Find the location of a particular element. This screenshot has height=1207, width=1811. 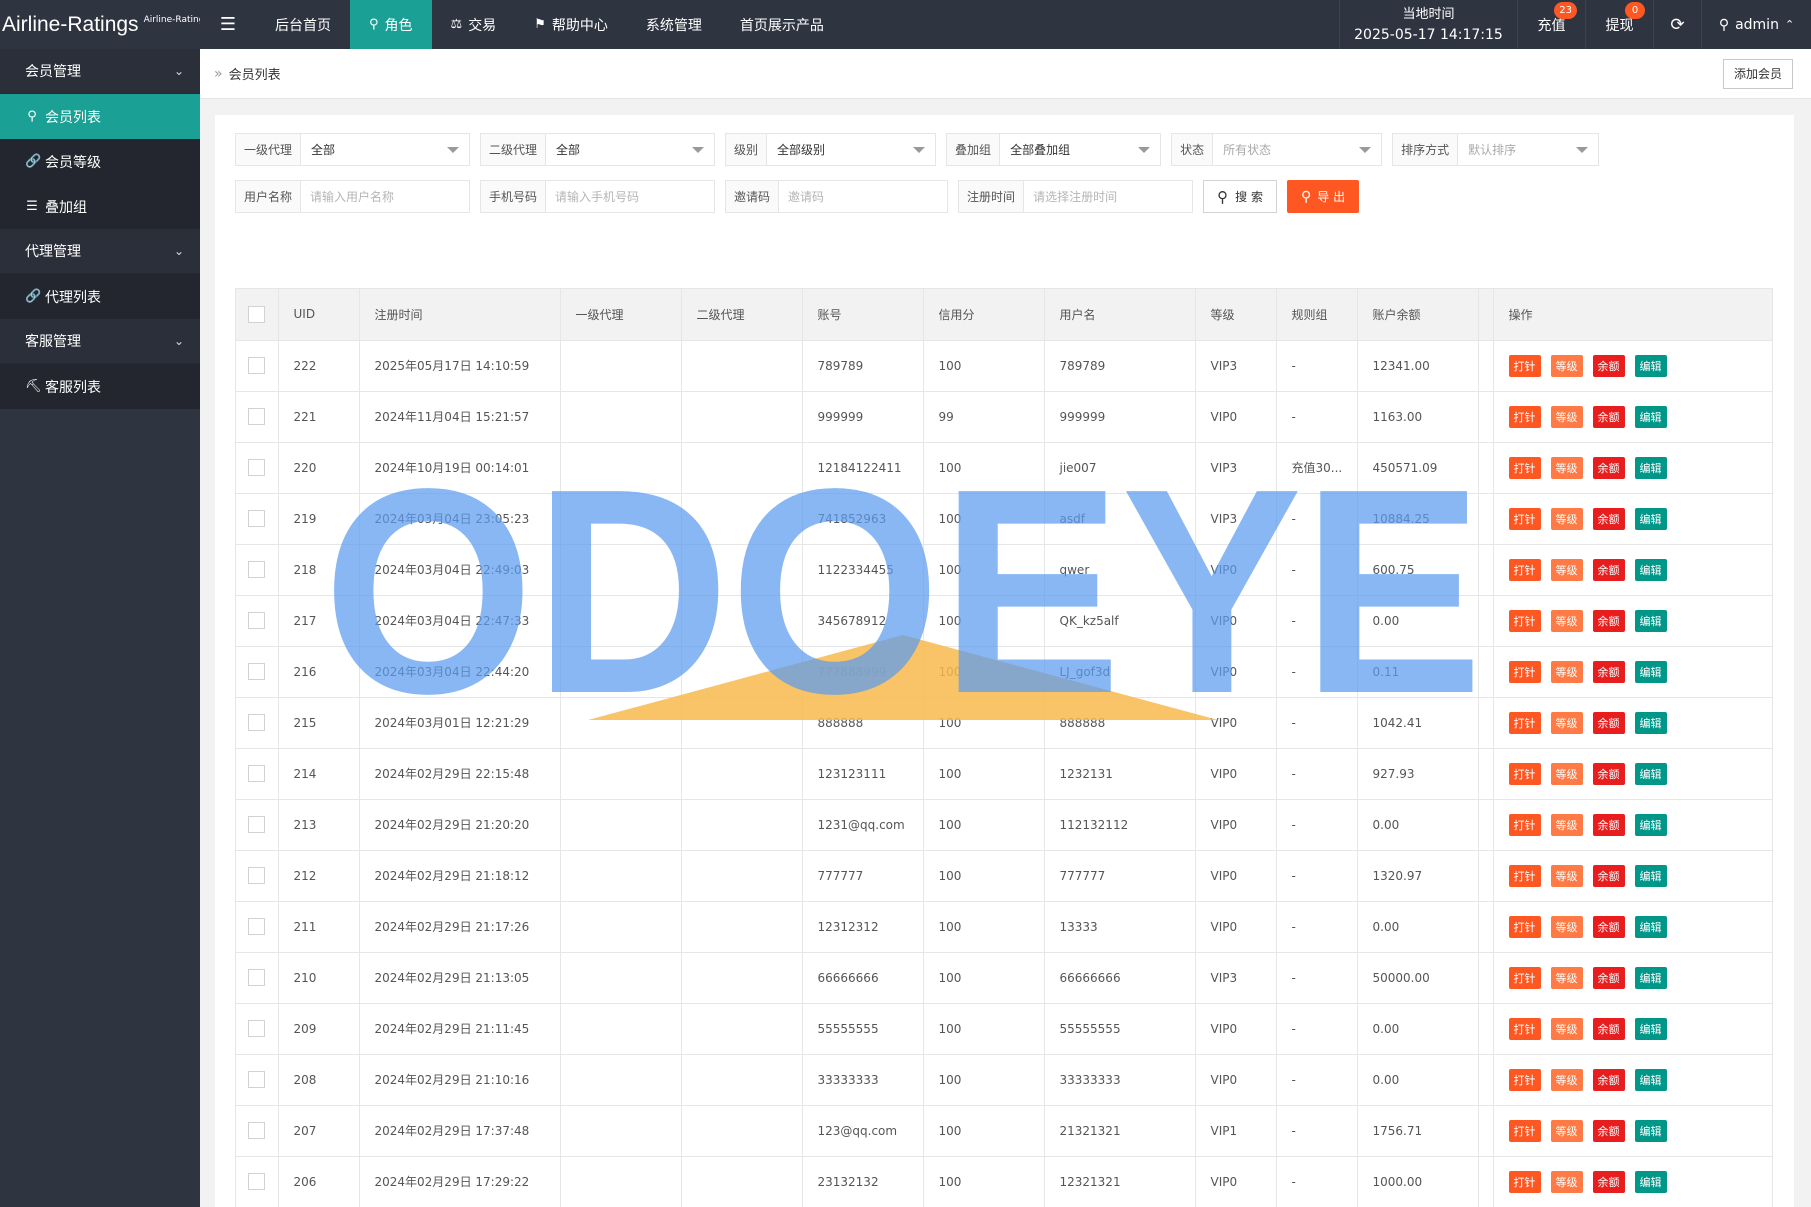

sort-select: 默认排序 is located at coordinates (1528, 149).